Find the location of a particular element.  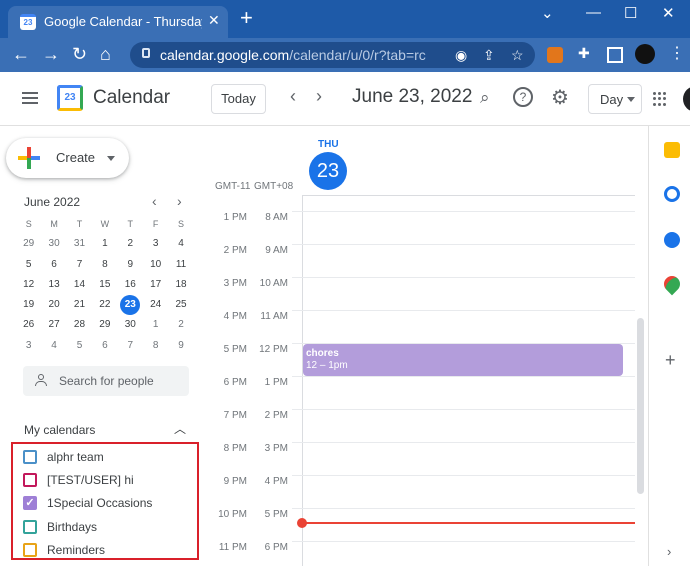

next-period-button: › is located at coordinates (319, 96).